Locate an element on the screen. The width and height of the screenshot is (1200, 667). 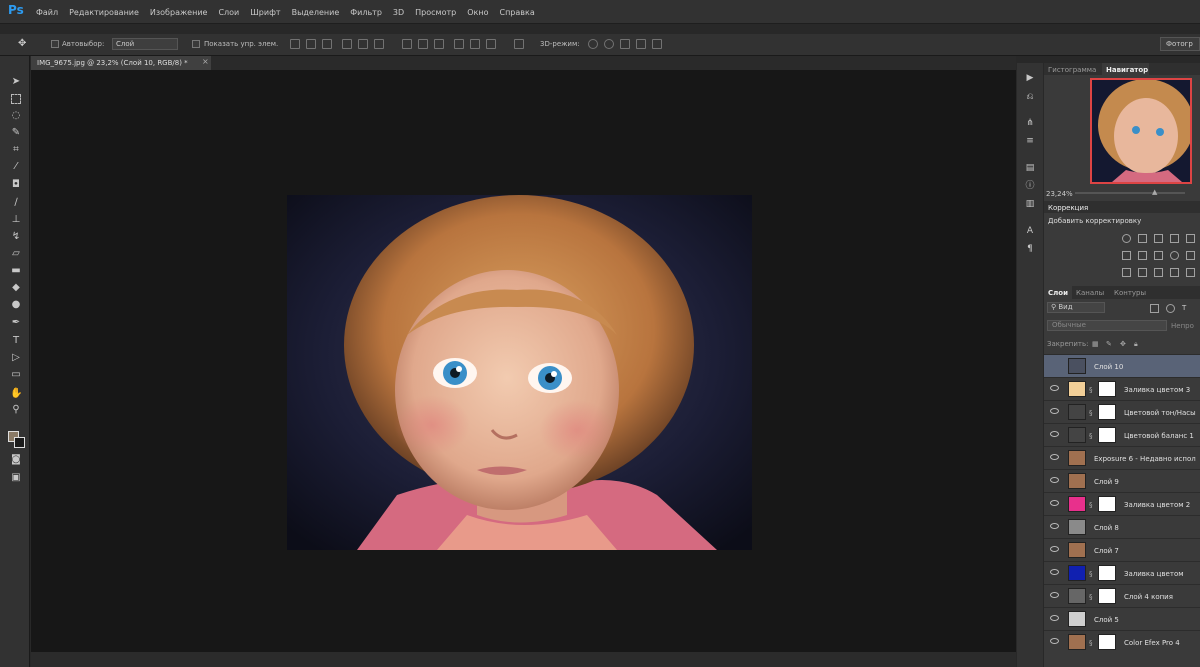
quick-mask-icon: ◙ is located at coordinates (16, 460).